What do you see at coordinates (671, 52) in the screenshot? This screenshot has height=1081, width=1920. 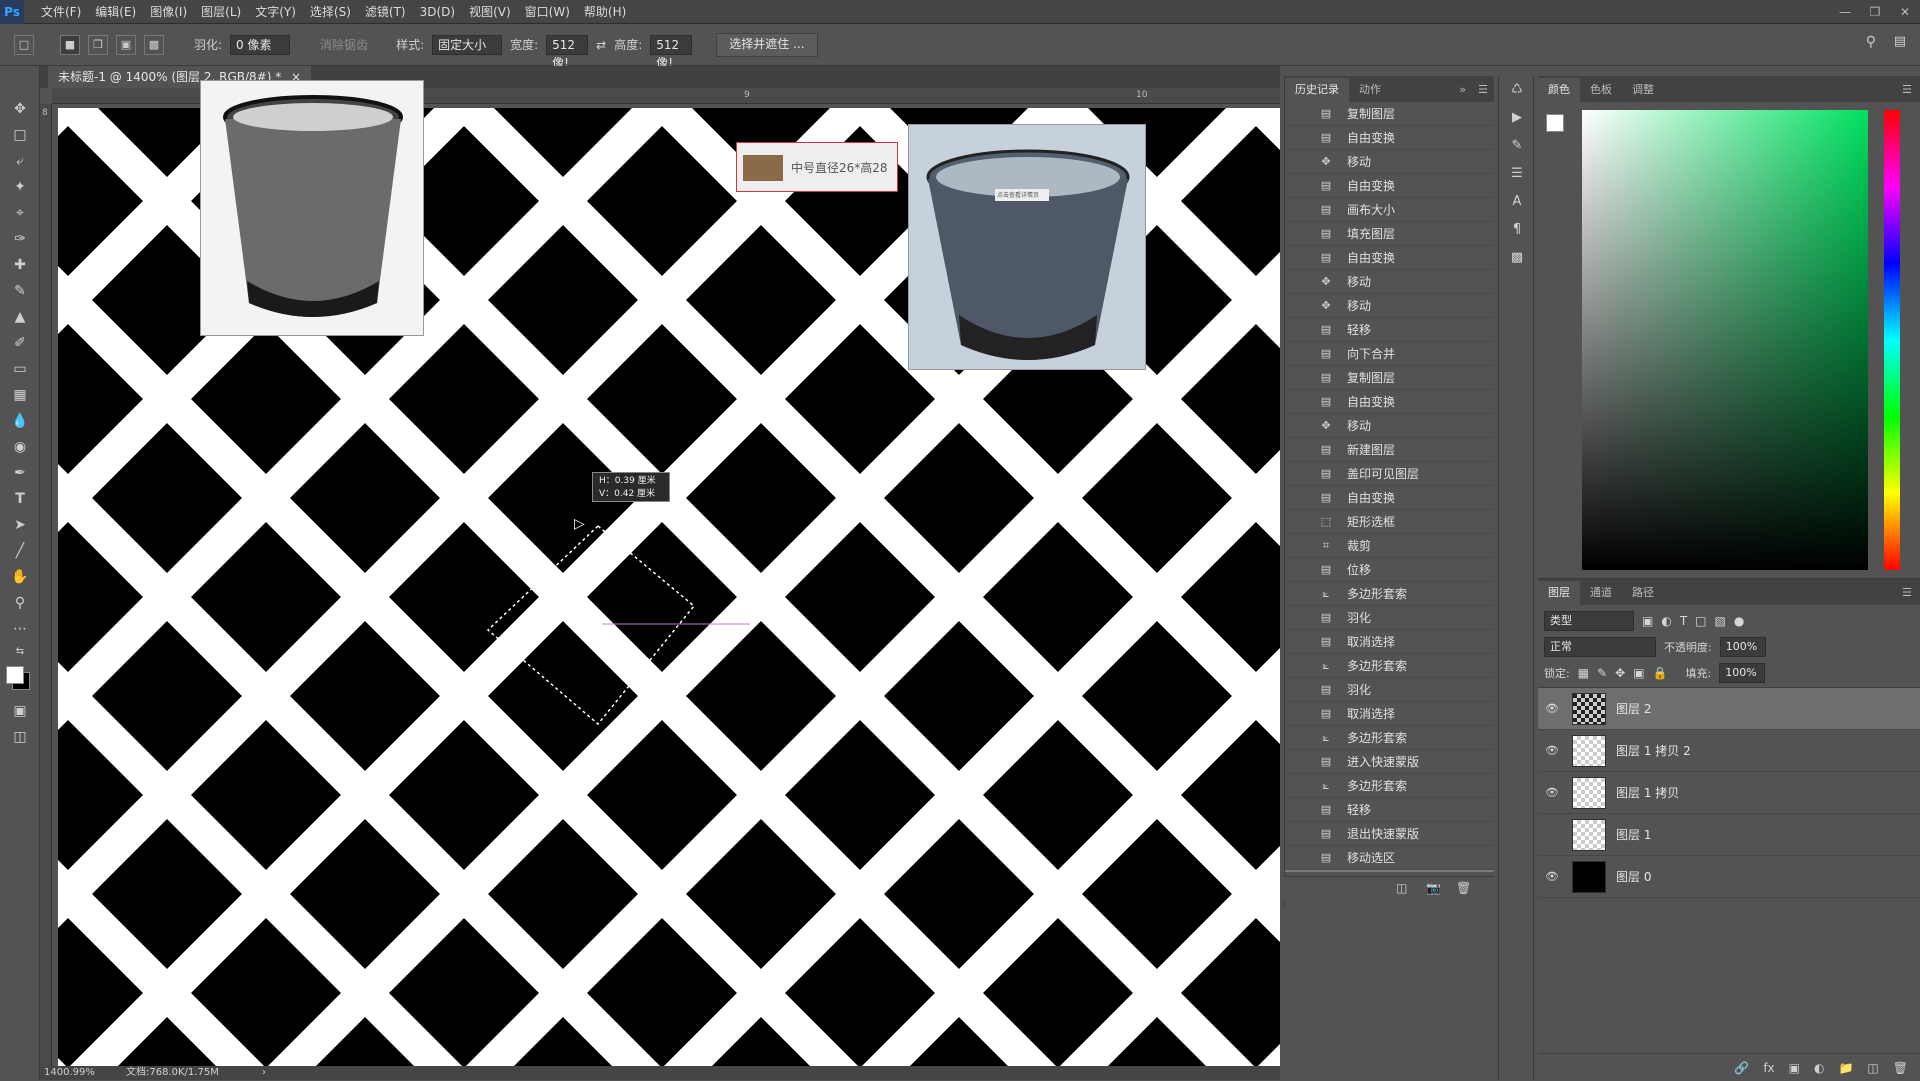 I see `height-input: 512 像!` at bounding box center [671, 52].